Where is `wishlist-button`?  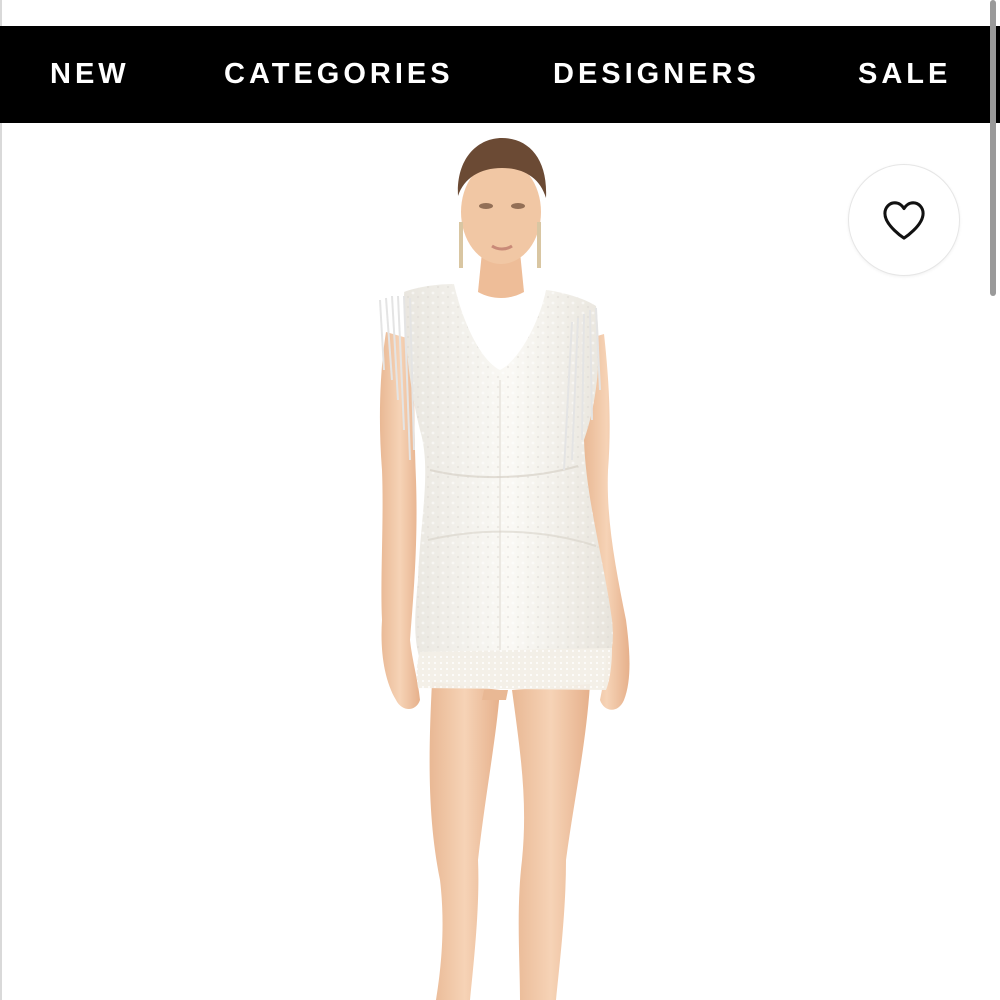
wishlist-button is located at coordinates (904, 220).